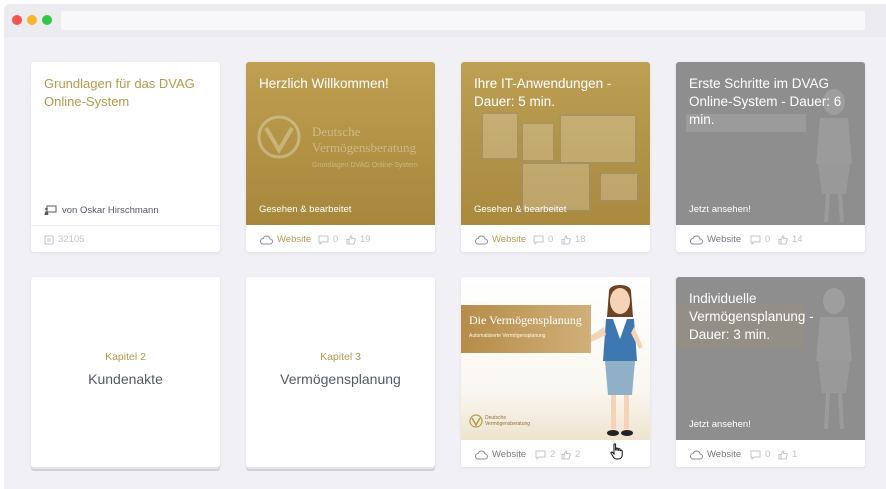 The height and width of the screenshot is (489, 886). I want to click on chapter-card-kundenakte: Kapitel 2 Kundenakte, so click(125, 372).